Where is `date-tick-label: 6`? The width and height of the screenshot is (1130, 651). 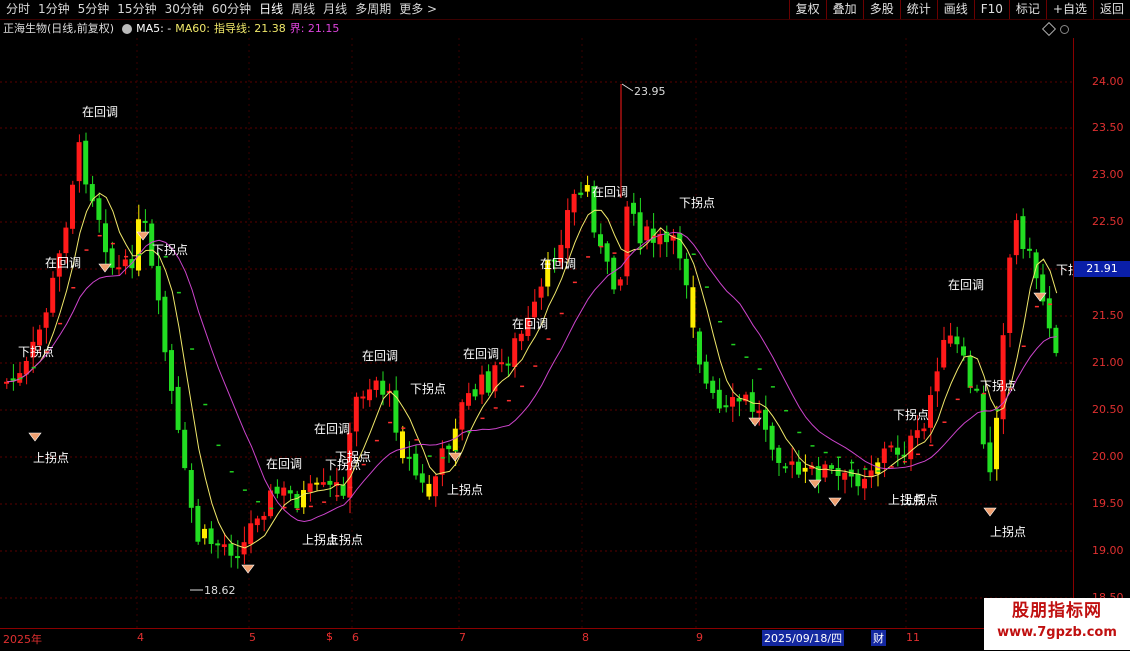 date-tick-label: 6 is located at coordinates (355, 637).